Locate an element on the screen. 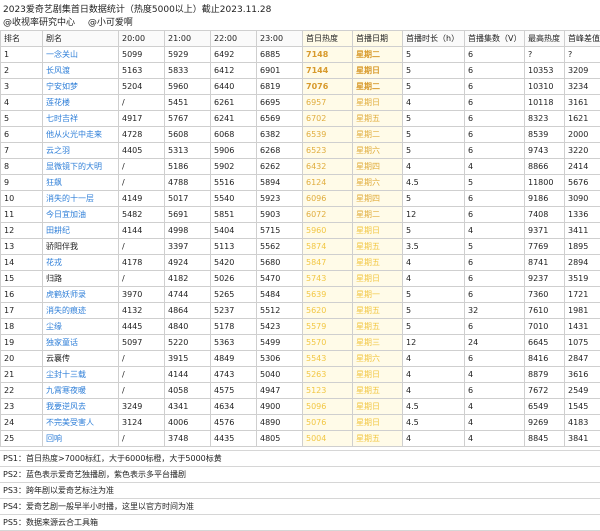  cell-2100: 5017 is located at coordinates (188, 199).